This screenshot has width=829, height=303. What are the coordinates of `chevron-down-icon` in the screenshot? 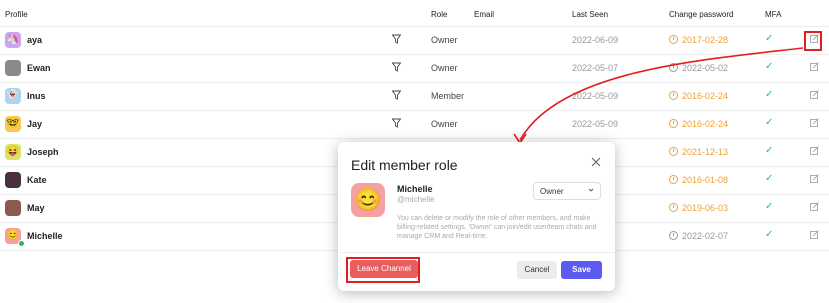 It's located at (591, 190).